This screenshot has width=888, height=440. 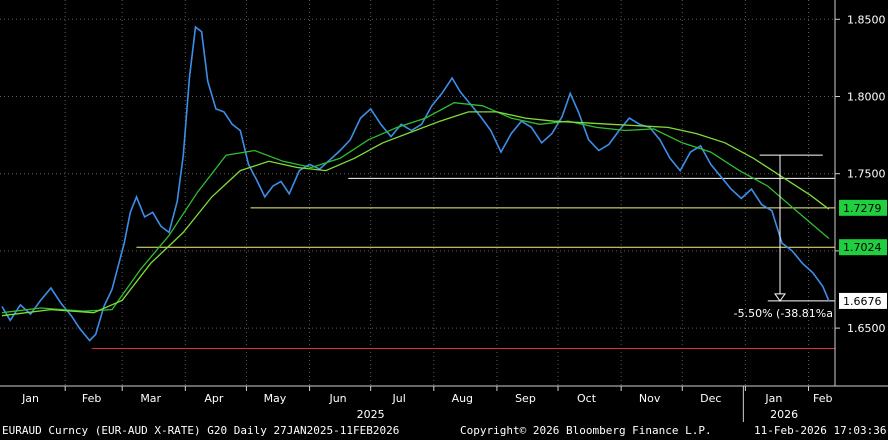 What do you see at coordinates (525, 398) in the screenshot?
I see `x-axis-tick-label: Sep` at bounding box center [525, 398].